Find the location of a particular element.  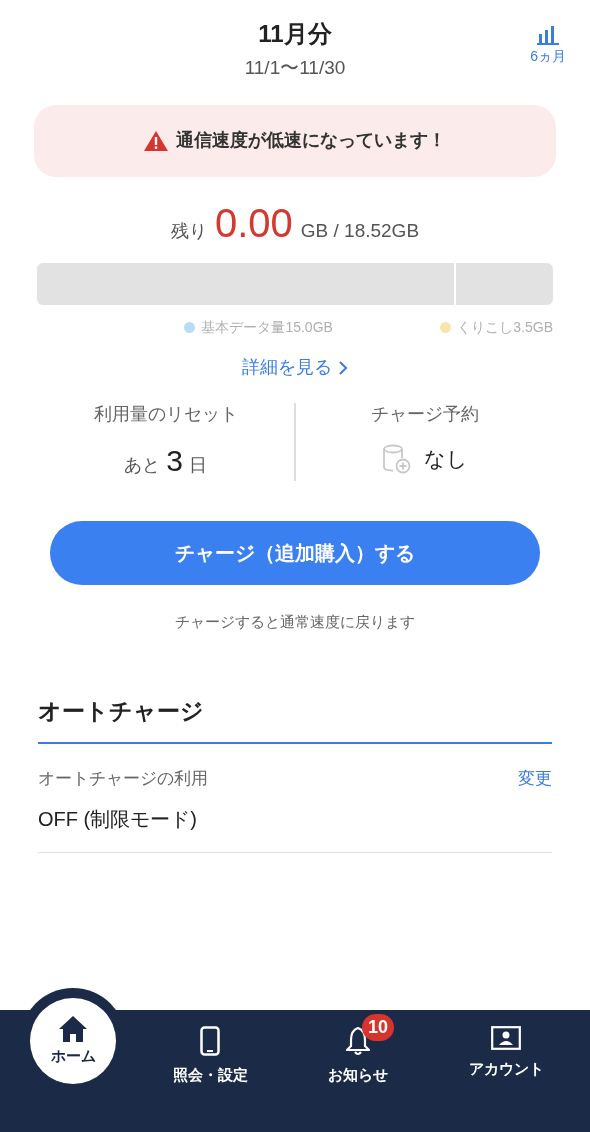

remaining-label: 残り is located at coordinates (188, 231).